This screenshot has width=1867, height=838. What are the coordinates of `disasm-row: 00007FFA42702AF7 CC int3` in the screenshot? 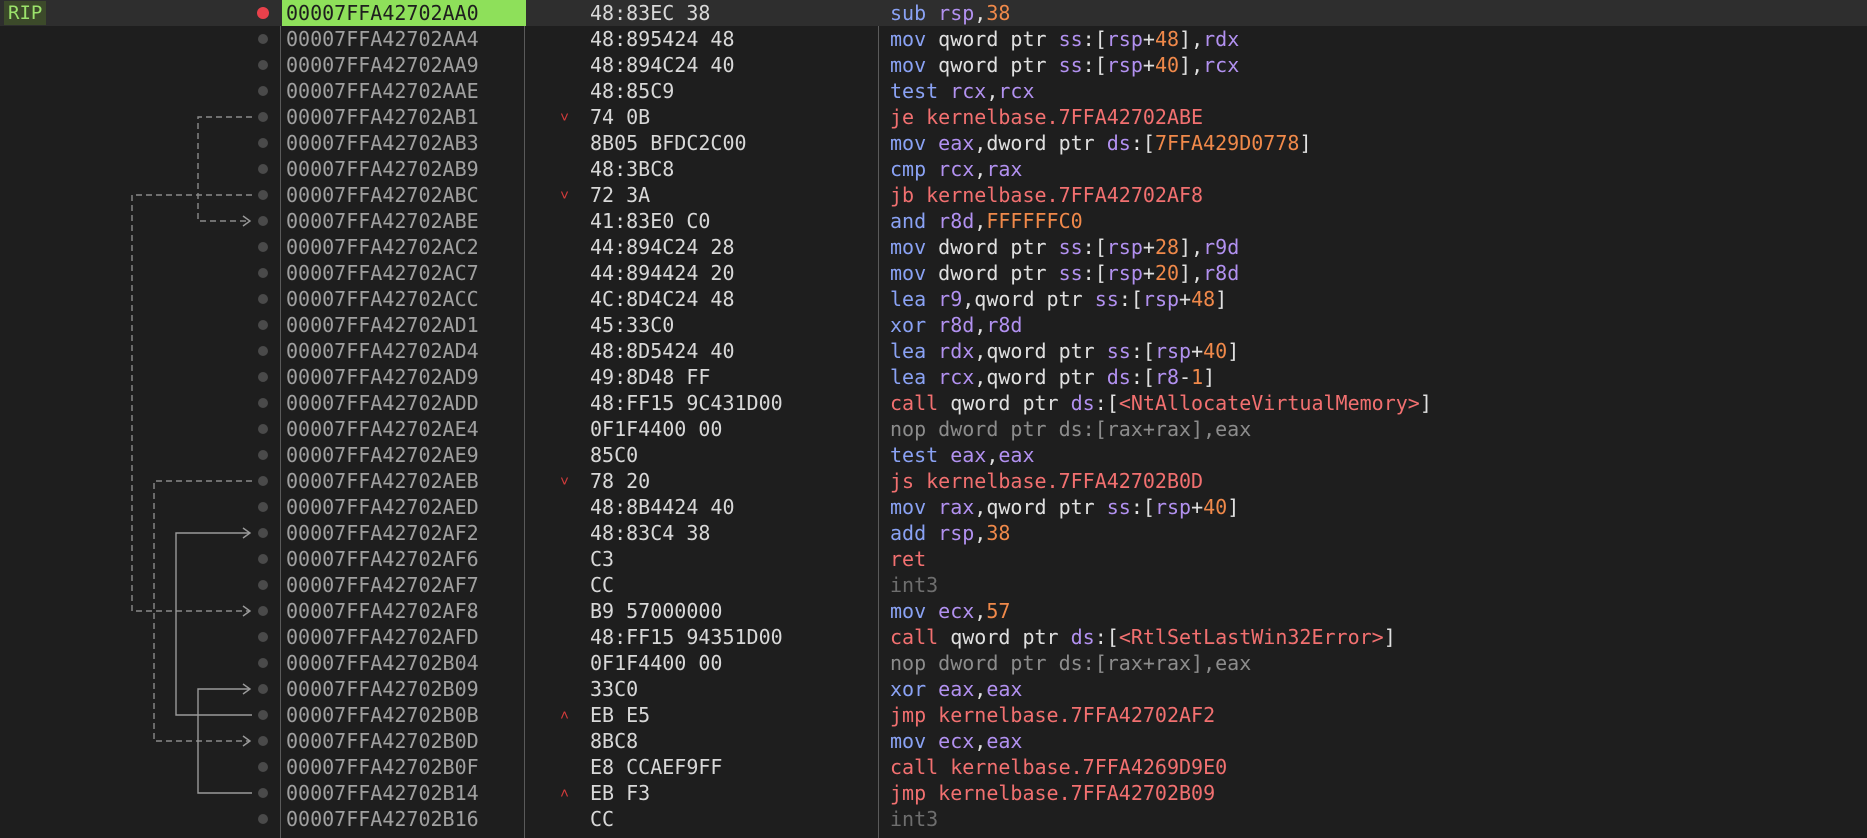 It's located at (933, 585).